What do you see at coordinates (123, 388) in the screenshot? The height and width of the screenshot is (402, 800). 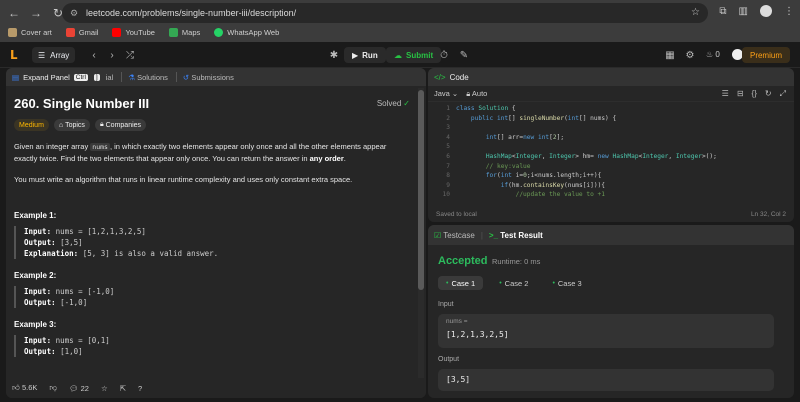 I see `share-icon: ⇱` at bounding box center [123, 388].